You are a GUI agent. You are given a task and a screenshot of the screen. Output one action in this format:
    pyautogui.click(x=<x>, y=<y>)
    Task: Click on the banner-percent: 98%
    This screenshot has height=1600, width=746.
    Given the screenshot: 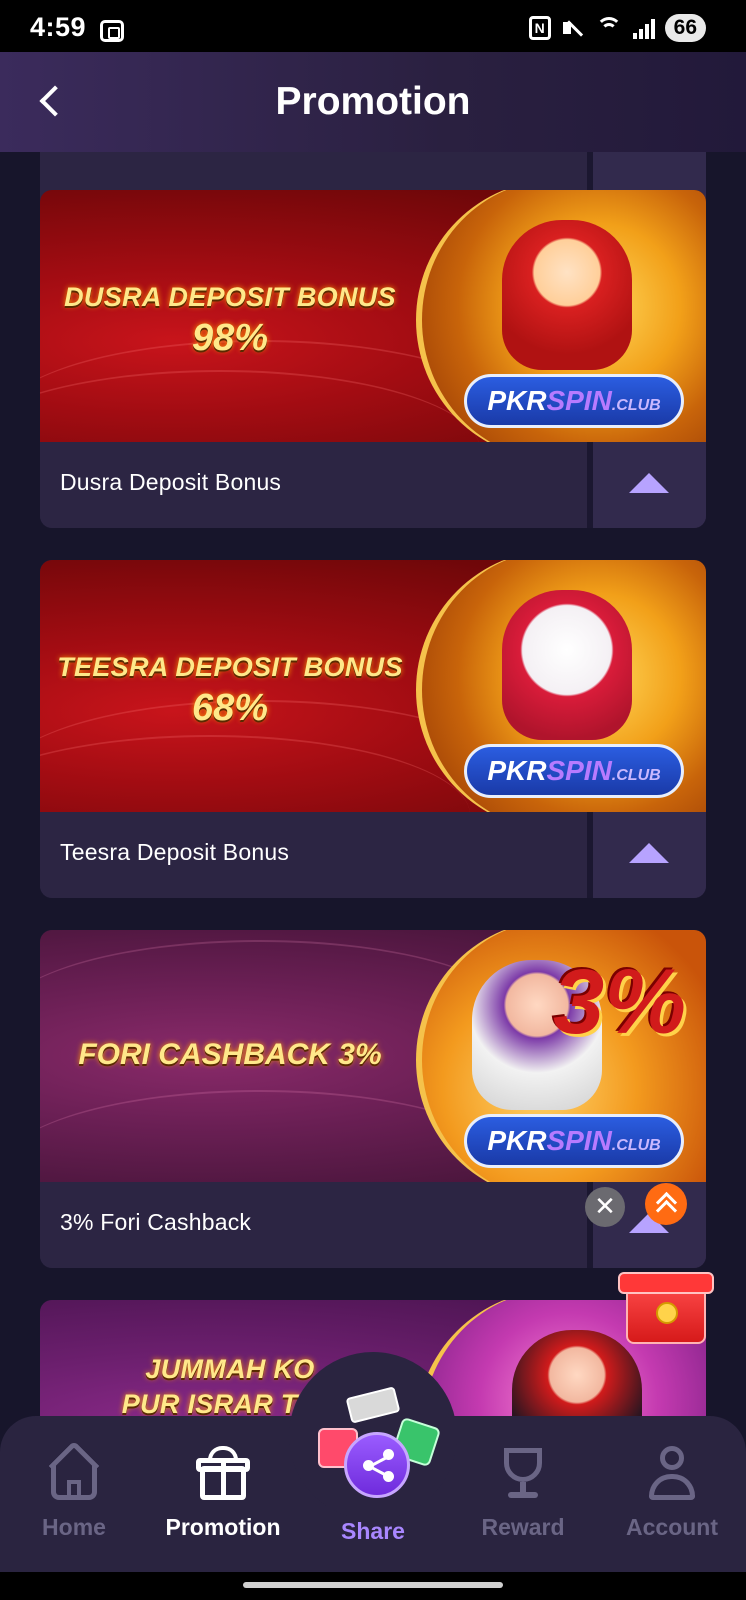 What is the action you would take?
    pyautogui.click(x=230, y=338)
    